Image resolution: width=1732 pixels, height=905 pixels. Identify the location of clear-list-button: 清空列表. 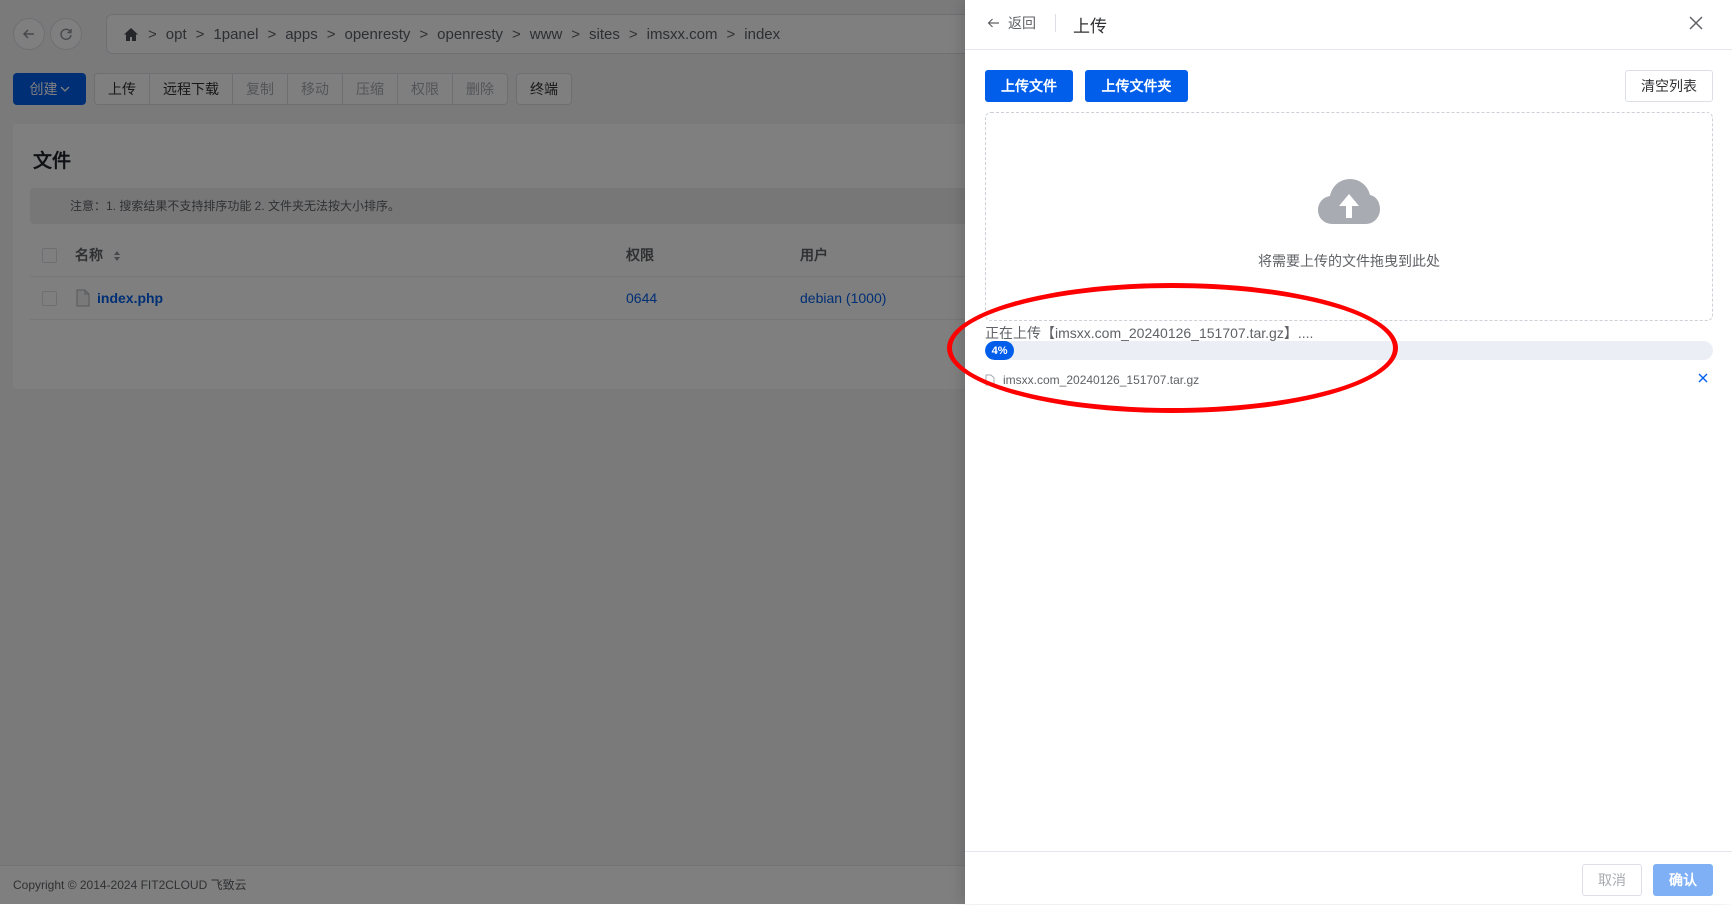
(1669, 86).